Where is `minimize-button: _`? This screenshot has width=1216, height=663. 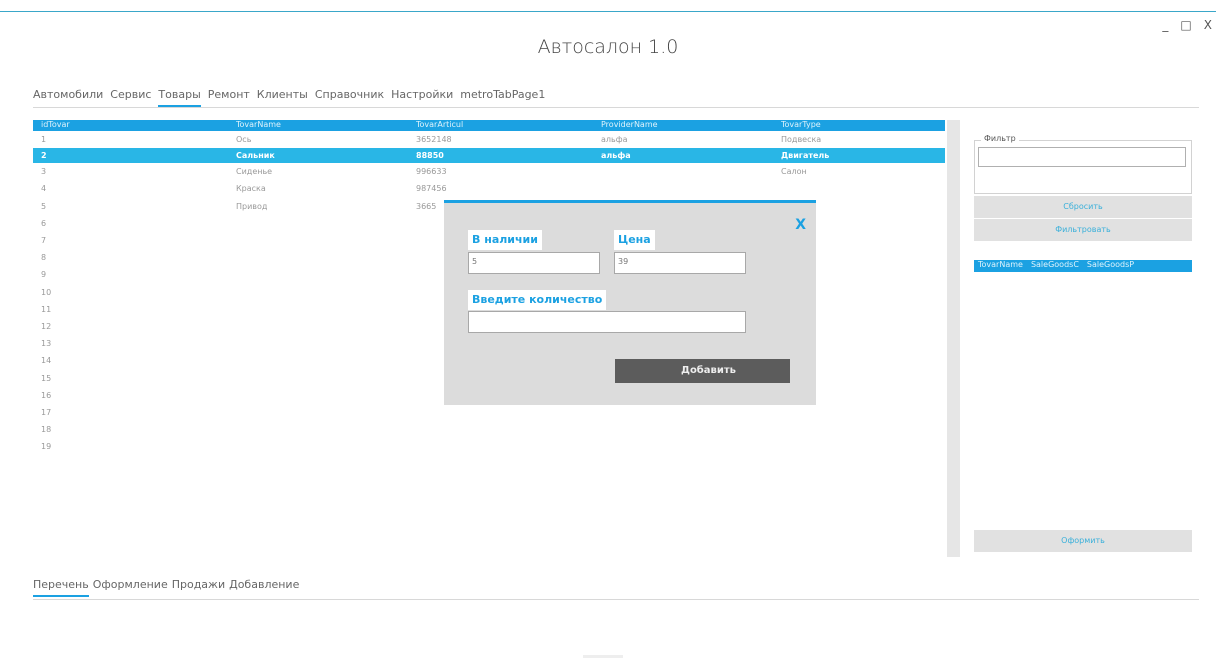
minimize-button: _ is located at coordinates (1165, 25).